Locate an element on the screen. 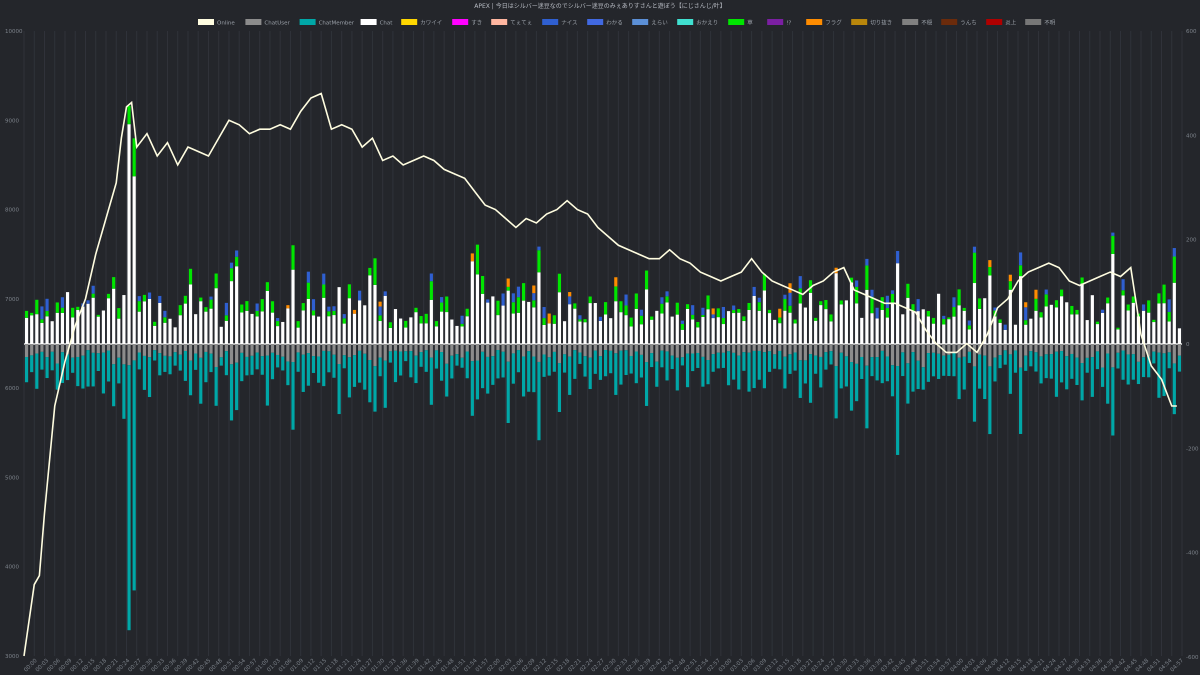  y-left-tick: 3000 is located at coordinates (12, 657).